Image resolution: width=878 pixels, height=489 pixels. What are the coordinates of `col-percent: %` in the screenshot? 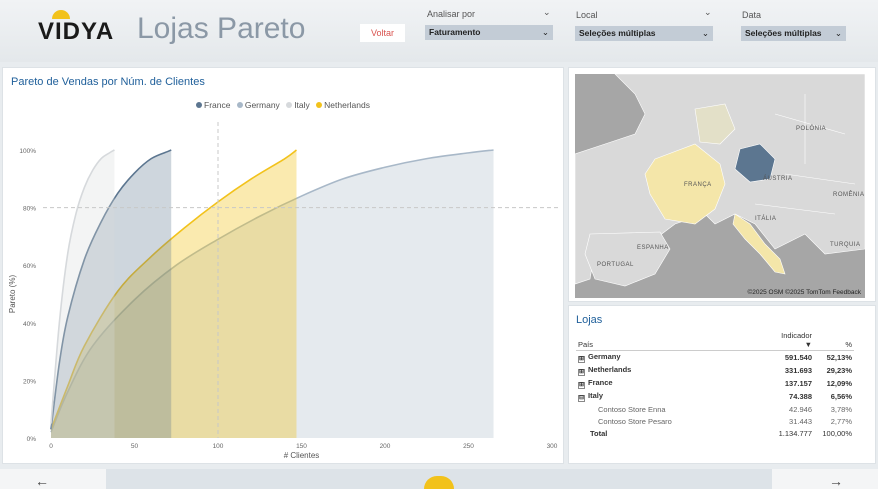 It's located at (834, 340).